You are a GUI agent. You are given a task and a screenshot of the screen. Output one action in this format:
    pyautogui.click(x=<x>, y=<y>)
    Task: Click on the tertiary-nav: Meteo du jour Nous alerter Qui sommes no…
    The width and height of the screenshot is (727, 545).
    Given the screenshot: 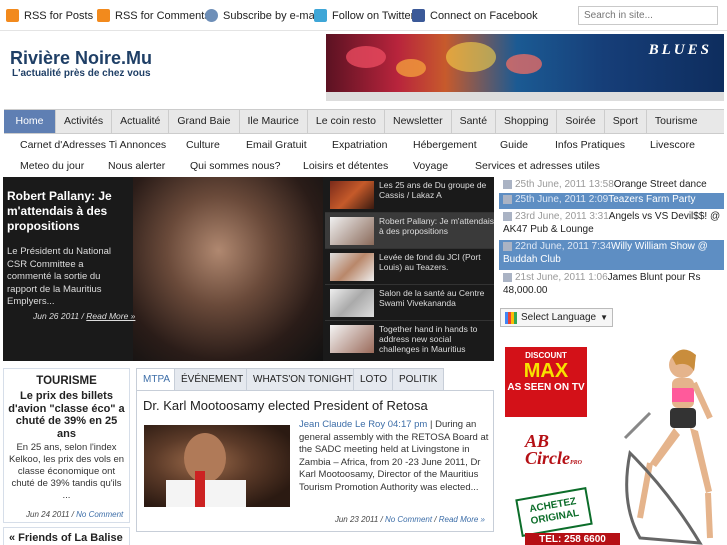 What is the action you would take?
    pyautogui.click(x=364, y=166)
    